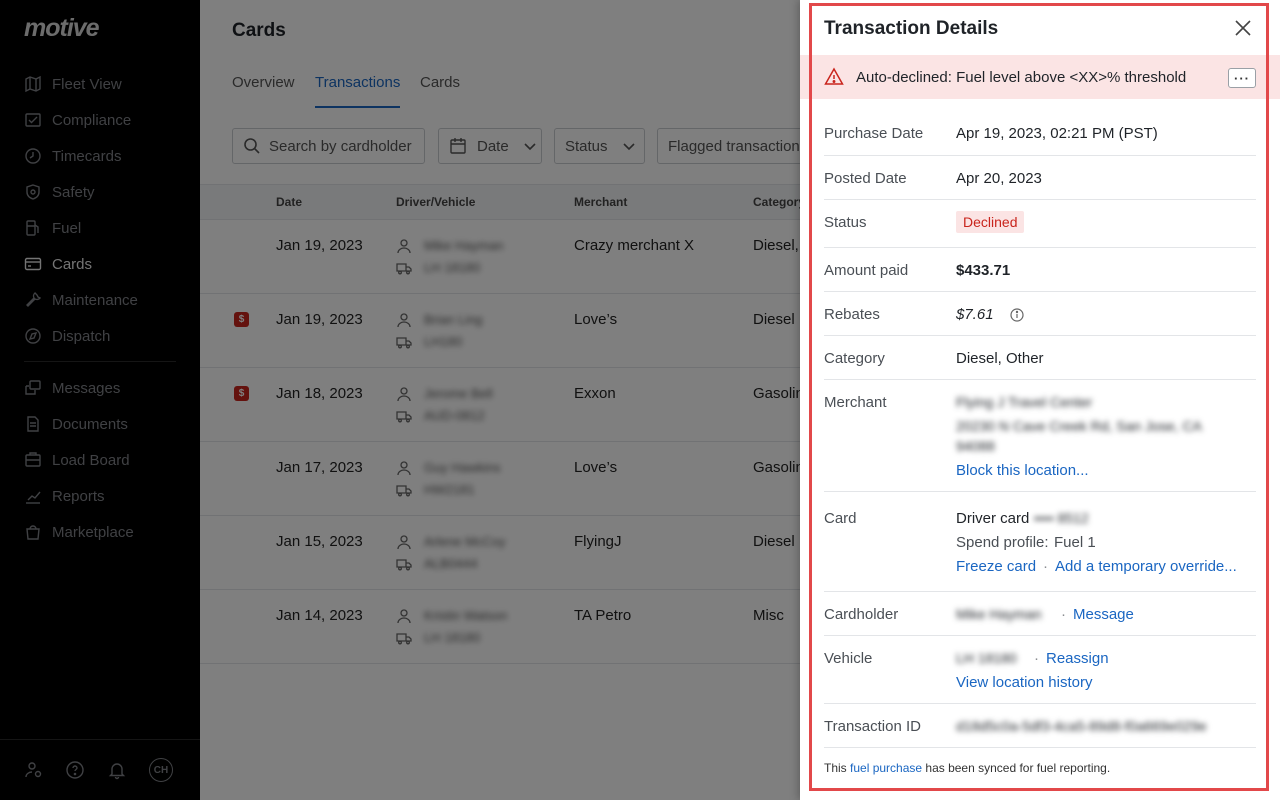 The width and height of the screenshot is (1280, 800). What do you see at coordinates (1081, 726) in the screenshot?
I see `transaction-id-value: d18d5c0a-5df3-4ca5-89d8-f0a669e029e` at bounding box center [1081, 726].